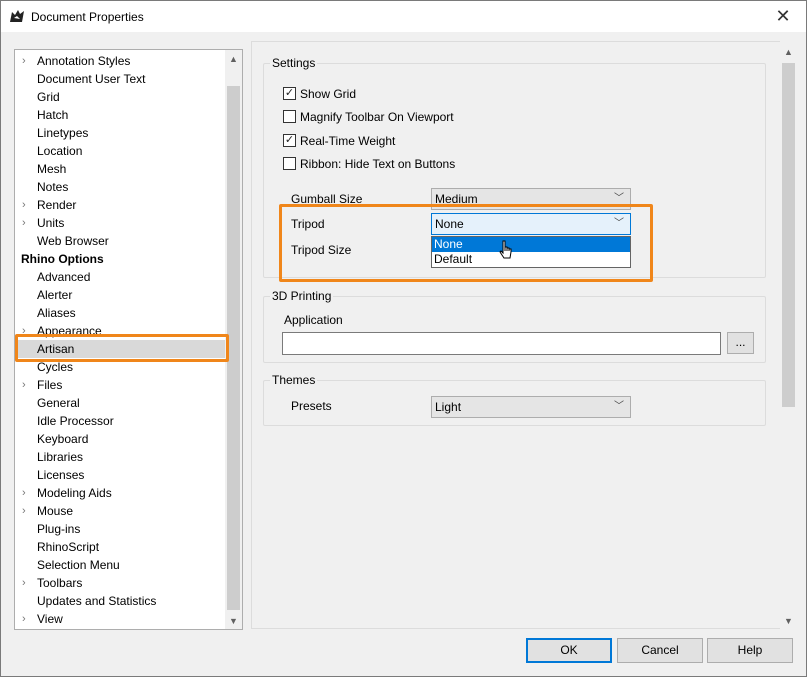 This screenshot has width=807, height=677. Describe the element at coordinates (75, 421) in the screenshot. I see `tree-item-label: Idle Processor` at that location.